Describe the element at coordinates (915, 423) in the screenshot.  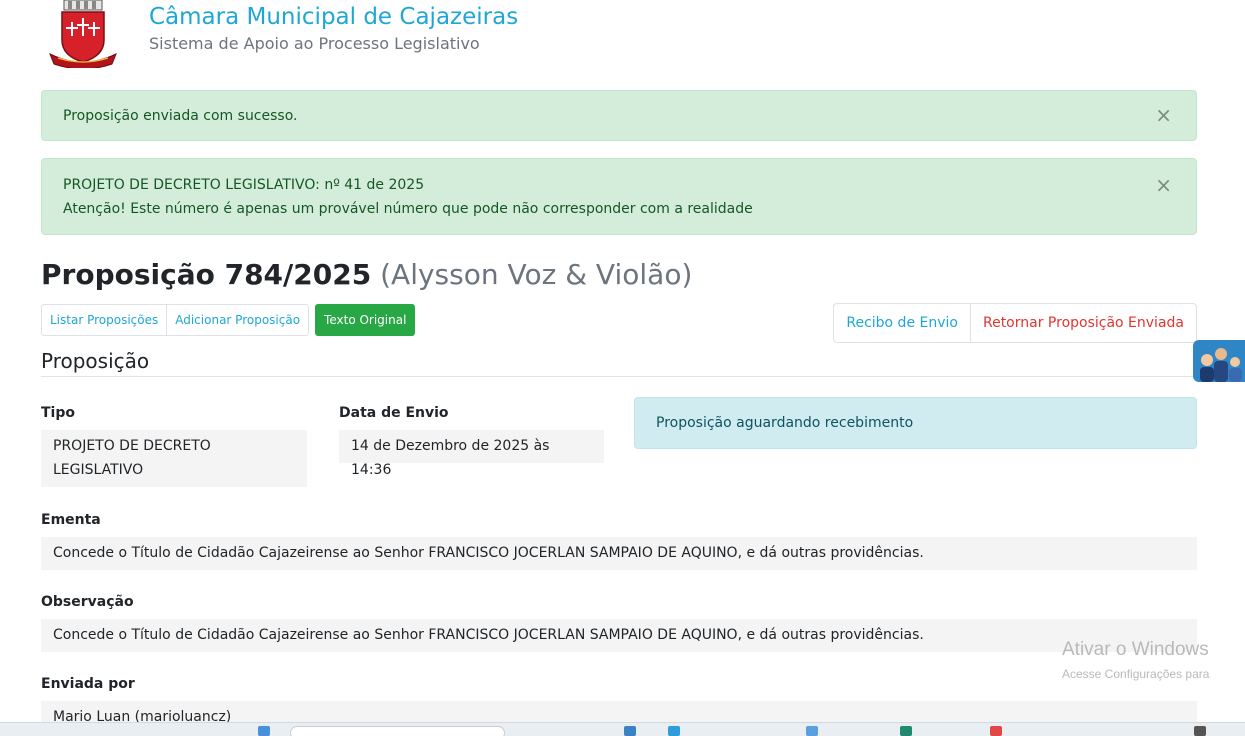
I see `status-info-box: Proposição aguardando recebimento` at that location.